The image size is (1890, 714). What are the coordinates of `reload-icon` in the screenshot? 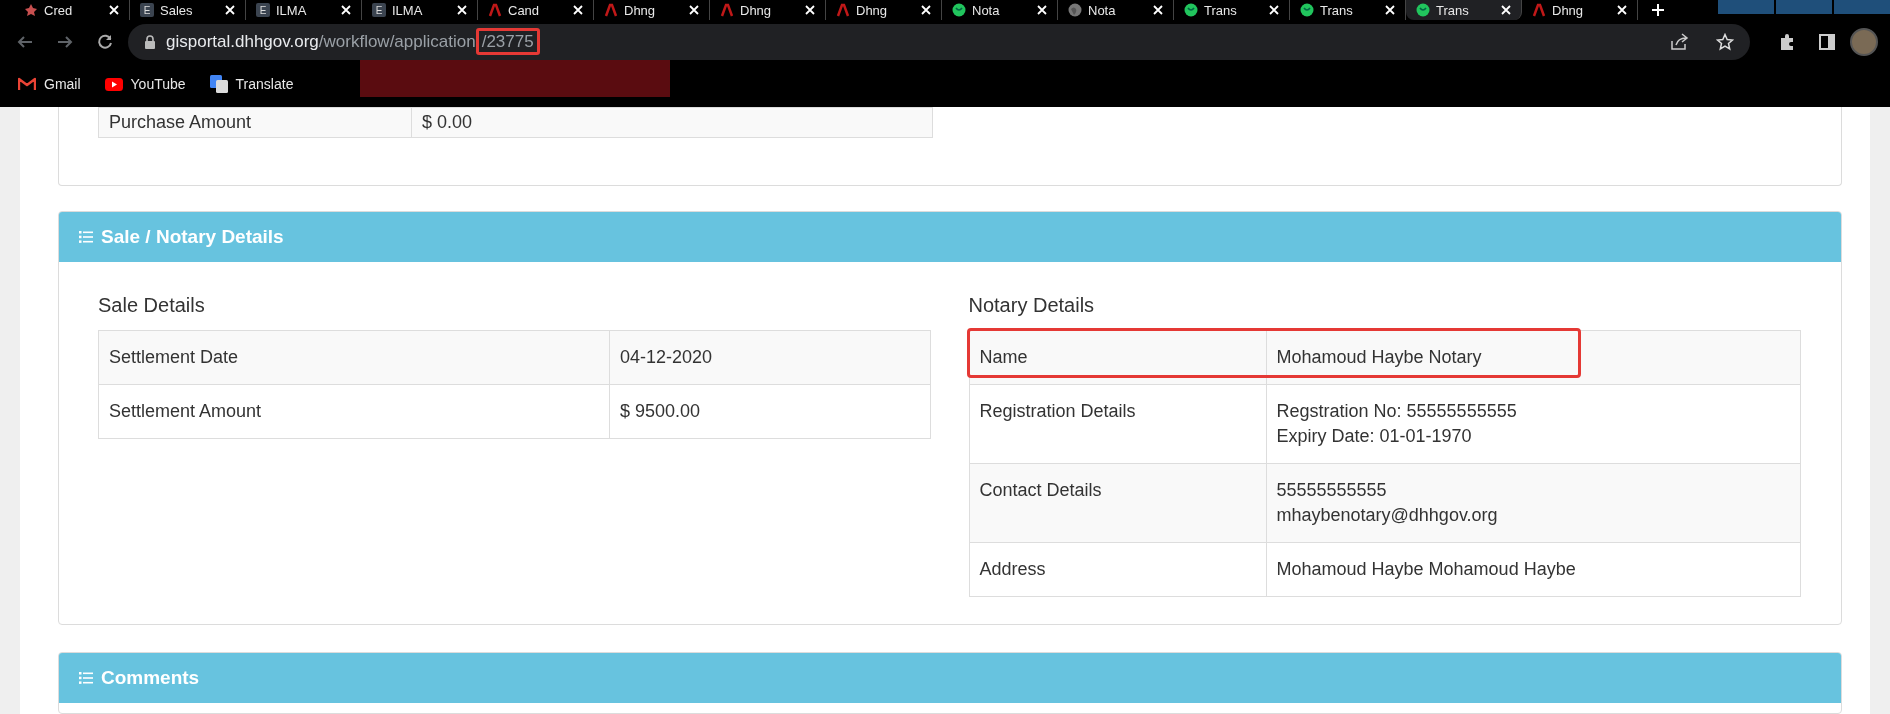 It's located at (105, 42).